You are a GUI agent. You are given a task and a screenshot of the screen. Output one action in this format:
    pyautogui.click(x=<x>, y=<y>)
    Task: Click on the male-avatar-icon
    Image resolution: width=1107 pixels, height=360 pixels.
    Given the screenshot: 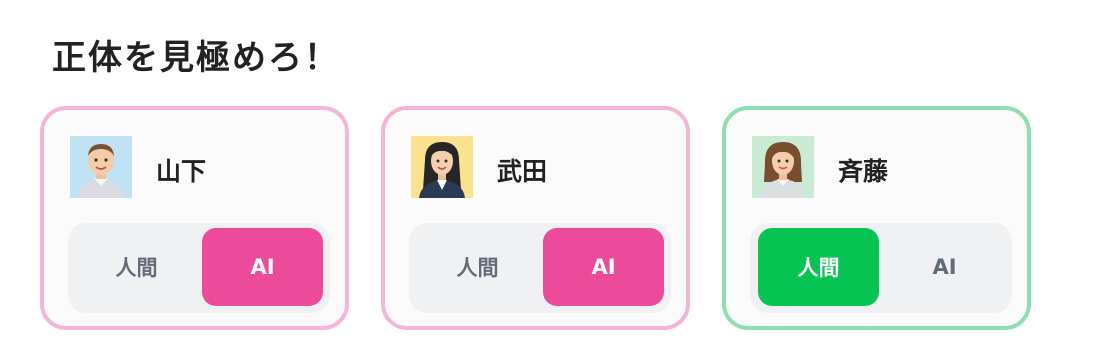 What is the action you would take?
    pyautogui.click(x=101, y=167)
    